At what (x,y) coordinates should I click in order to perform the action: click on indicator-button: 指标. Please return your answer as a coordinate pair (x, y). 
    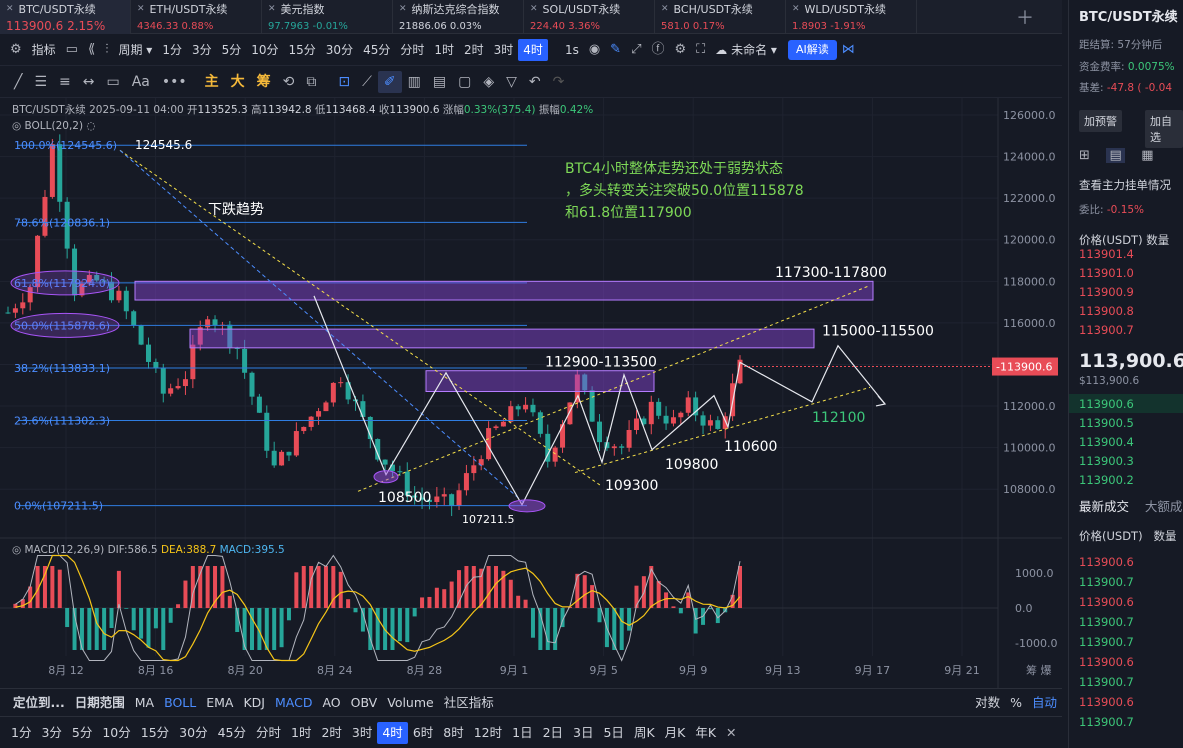
    Looking at the image, I should click on (44, 50).